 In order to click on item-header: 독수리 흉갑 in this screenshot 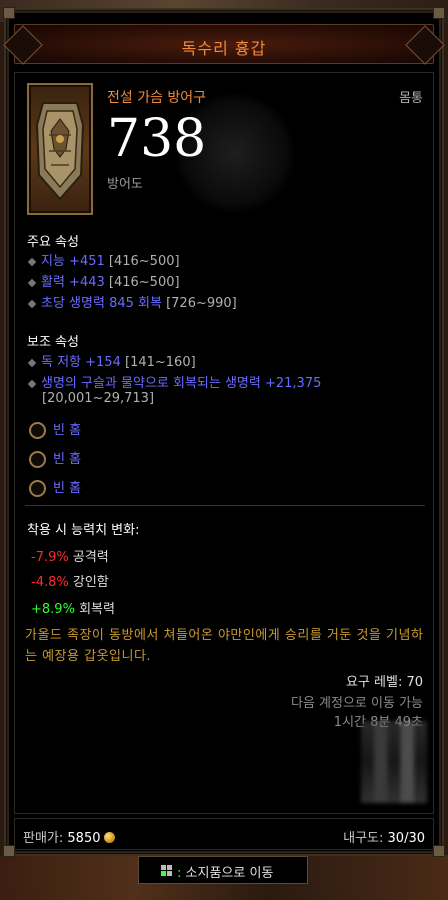, I will do `click(224, 44)`.